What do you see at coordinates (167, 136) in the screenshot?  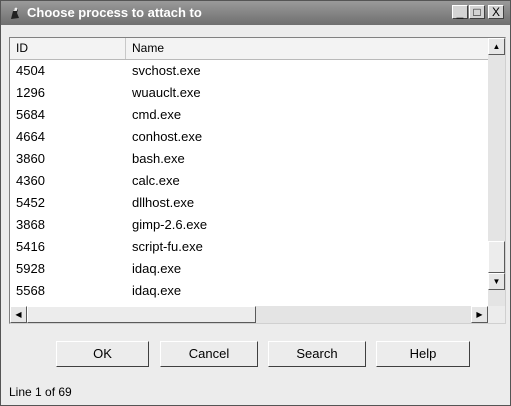 I see `process-name: conhost.exe` at bounding box center [167, 136].